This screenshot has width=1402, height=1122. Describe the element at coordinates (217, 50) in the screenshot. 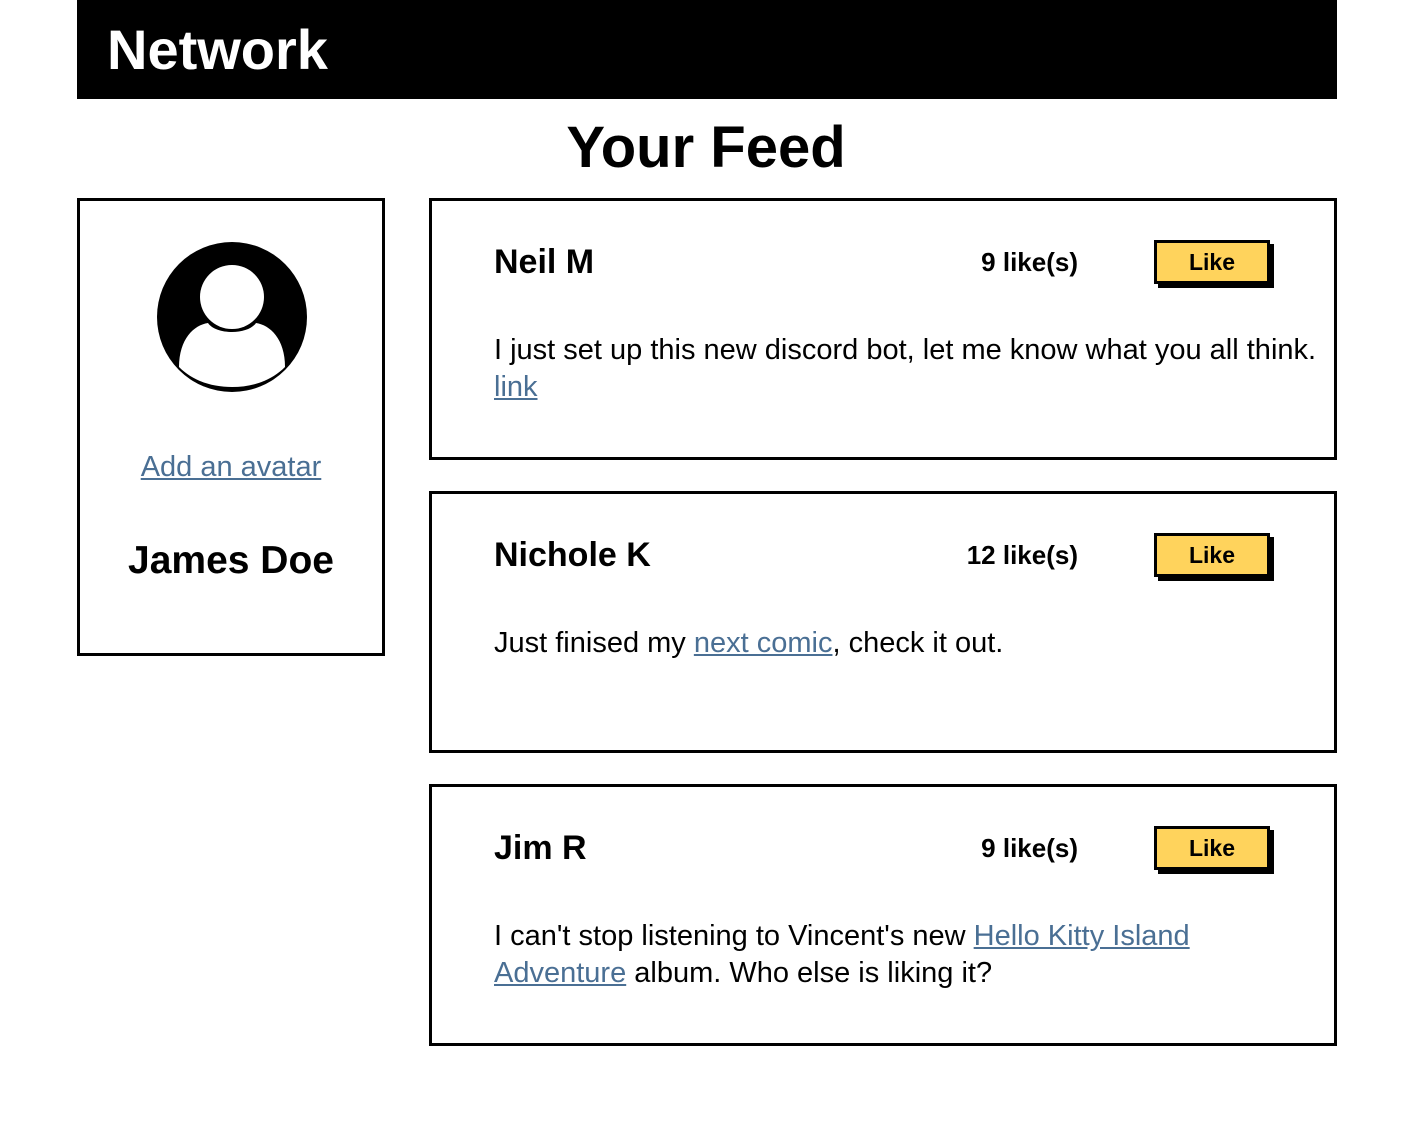

I see `brand-logo: Network` at that location.